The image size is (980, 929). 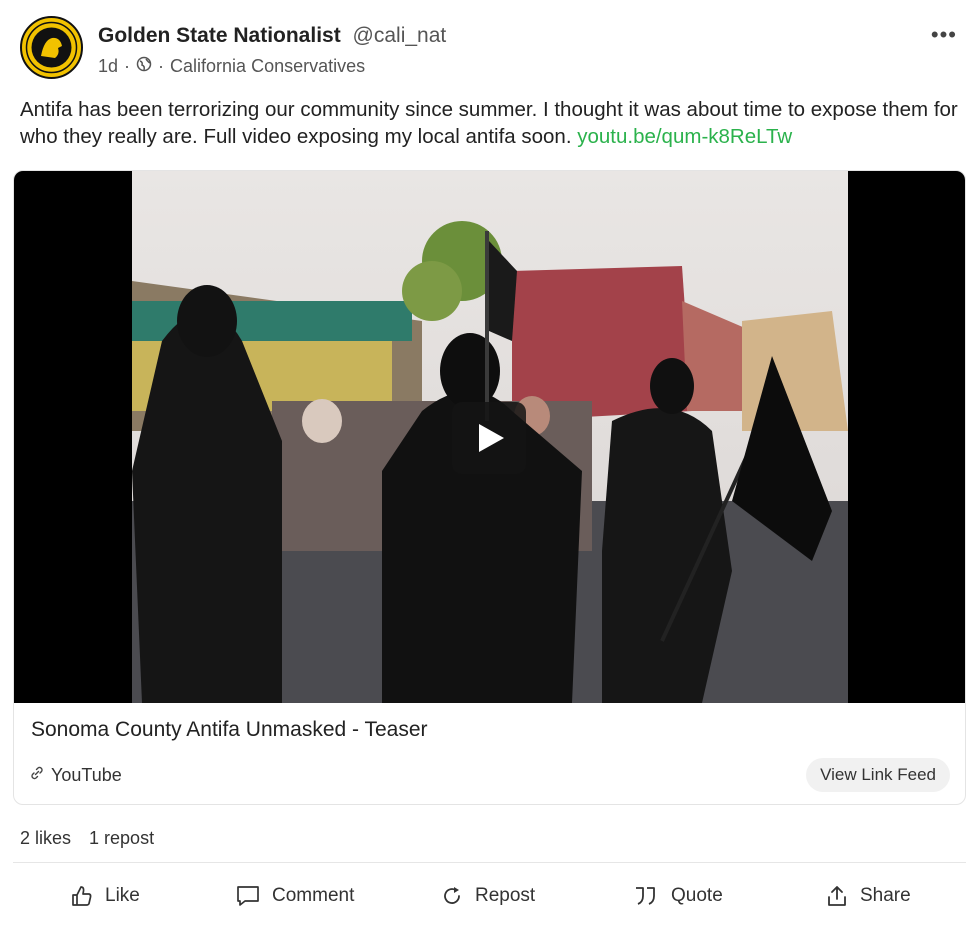 What do you see at coordinates (82, 896) in the screenshot?
I see `thumbs-up-icon` at bounding box center [82, 896].